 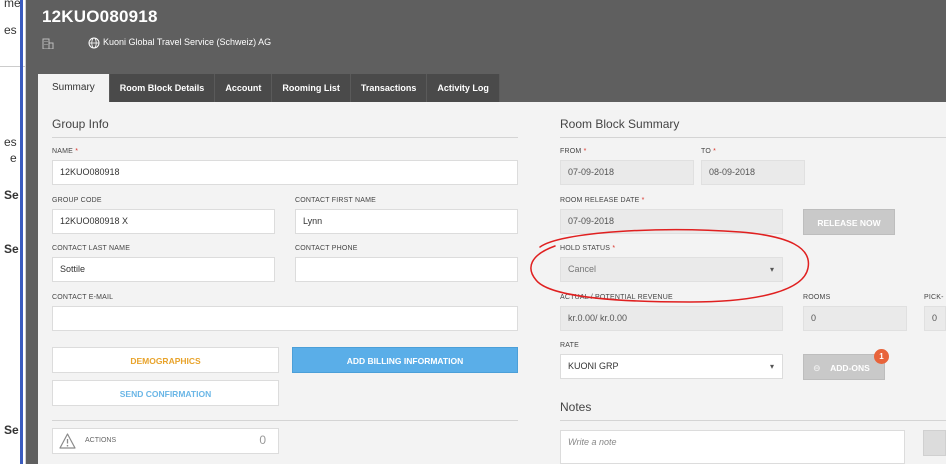 I want to click on background-text: me, so click(x=12, y=5).